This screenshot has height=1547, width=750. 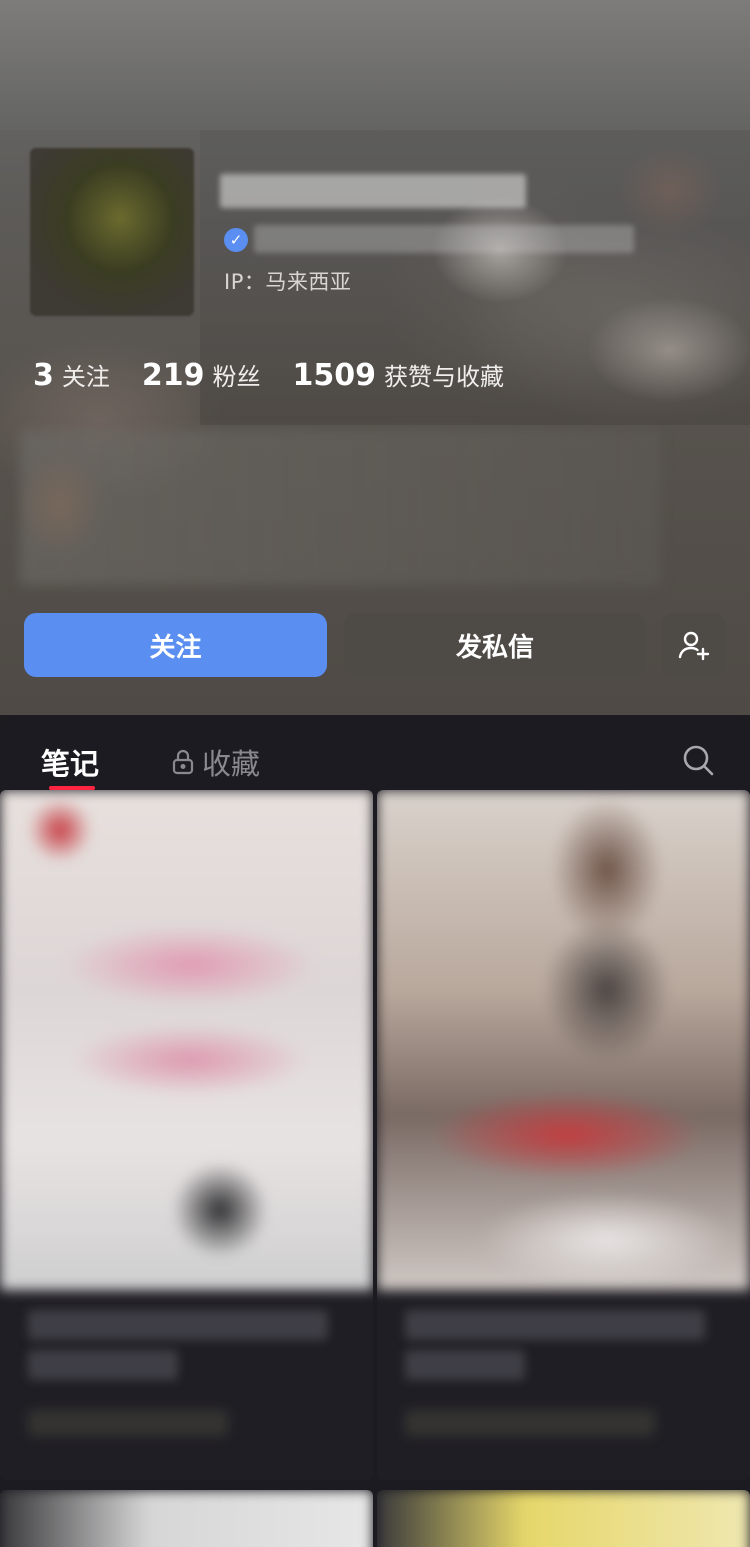 I want to click on search-icon, so click(x=698, y=760).